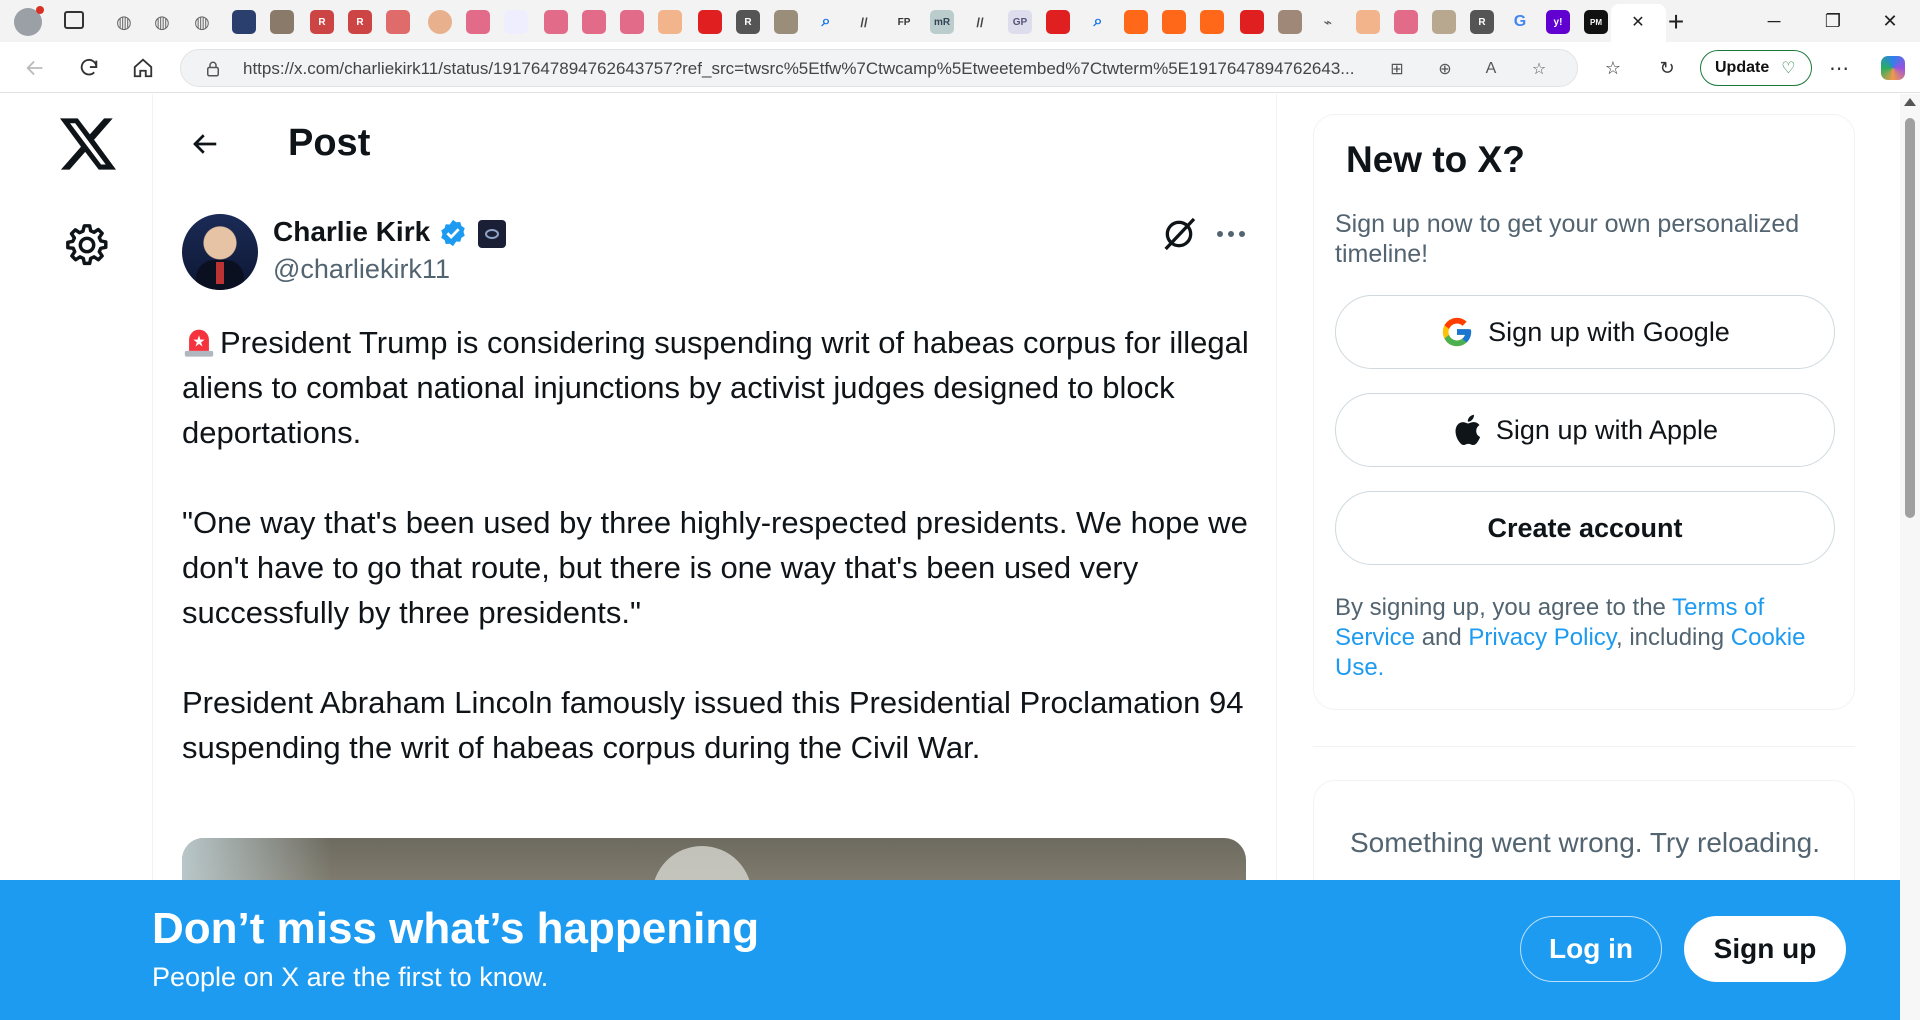 The image size is (1920, 1020). I want to click on settings-more-button: ⋯, so click(1839, 68).